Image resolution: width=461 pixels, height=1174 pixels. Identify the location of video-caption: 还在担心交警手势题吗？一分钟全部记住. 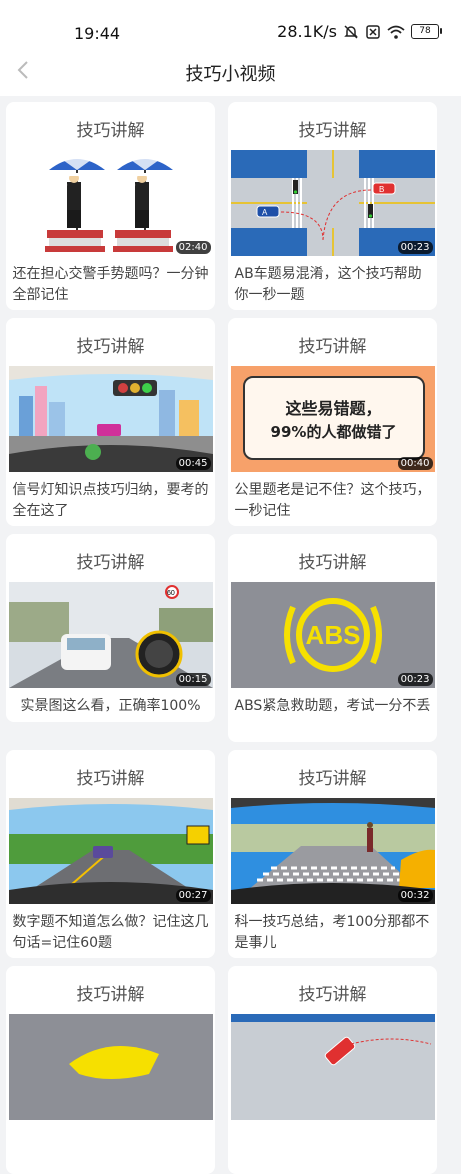
(110, 284).